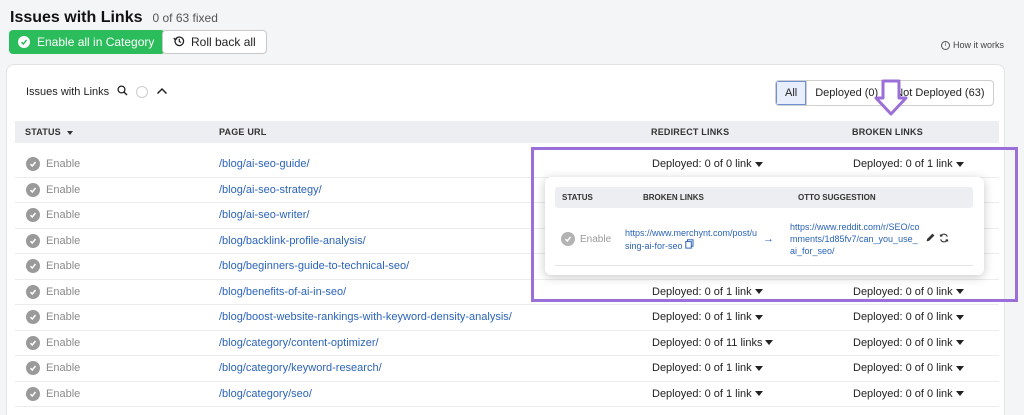  I want to click on page-title: Issues with Links, so click(76, 17).